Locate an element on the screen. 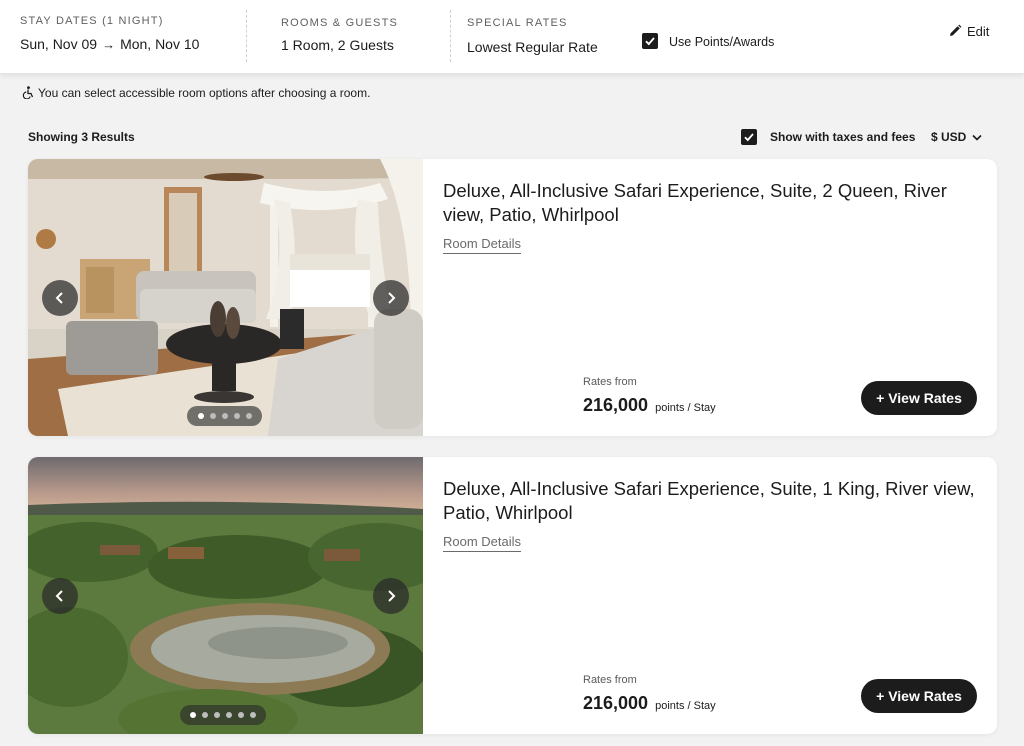 This screenshot has width=1024, height=746. currency-selector: $ USD is located at coordinates (956, 137).